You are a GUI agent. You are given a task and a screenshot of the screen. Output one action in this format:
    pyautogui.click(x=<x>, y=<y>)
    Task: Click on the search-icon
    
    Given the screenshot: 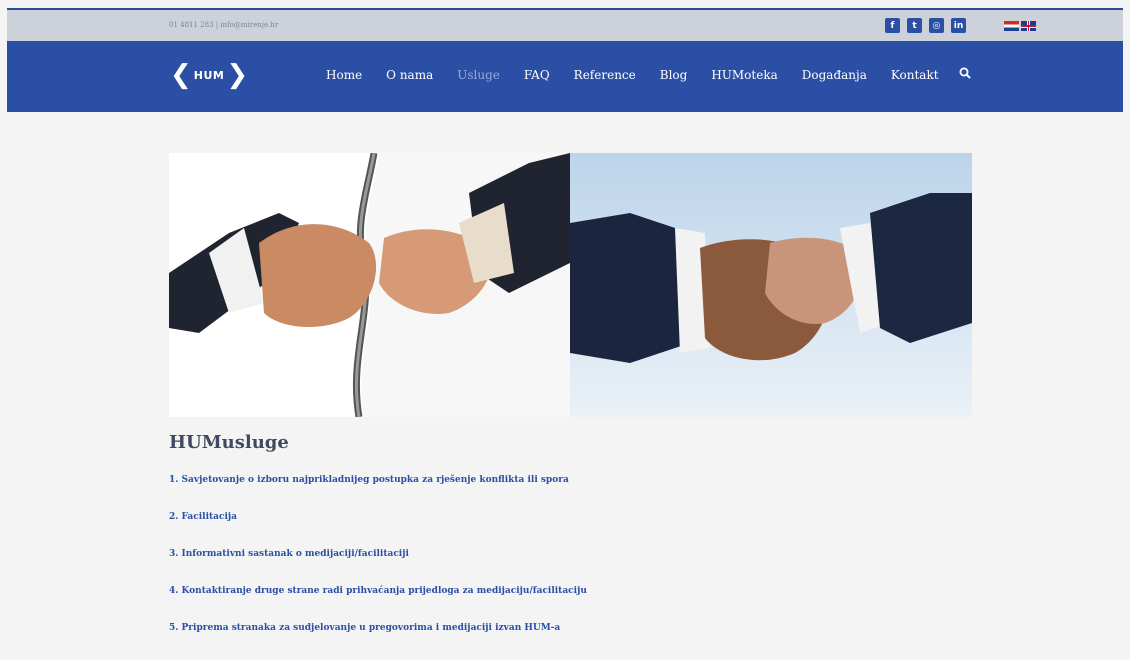 What is the action you would take?
    pyautogui.click(x=965, y=74)
    